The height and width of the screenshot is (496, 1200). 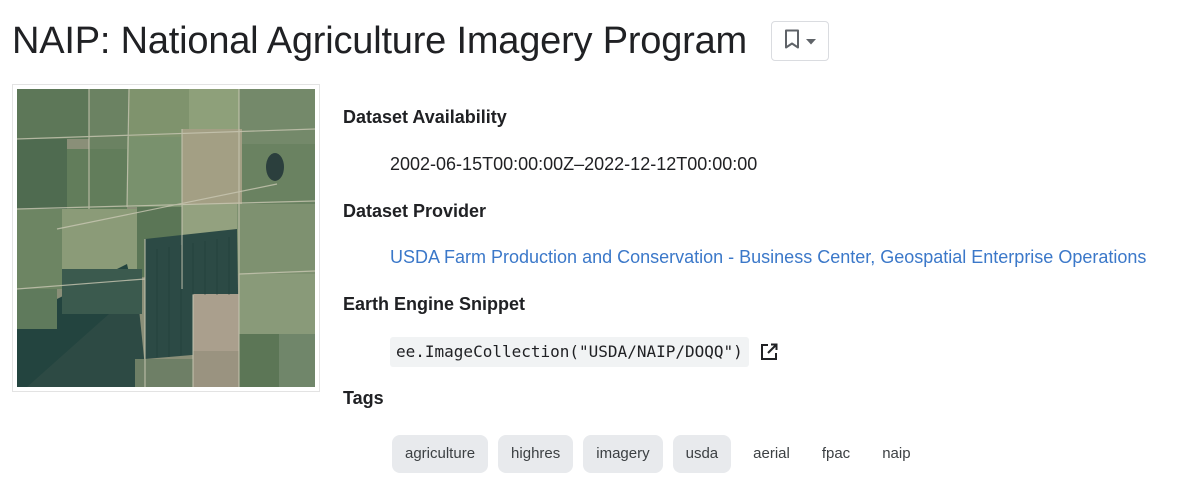 What do you see at coordinates (769, 352) in the screenshot?
I see `open-in-new-icon` at bounding box center [769, 352].